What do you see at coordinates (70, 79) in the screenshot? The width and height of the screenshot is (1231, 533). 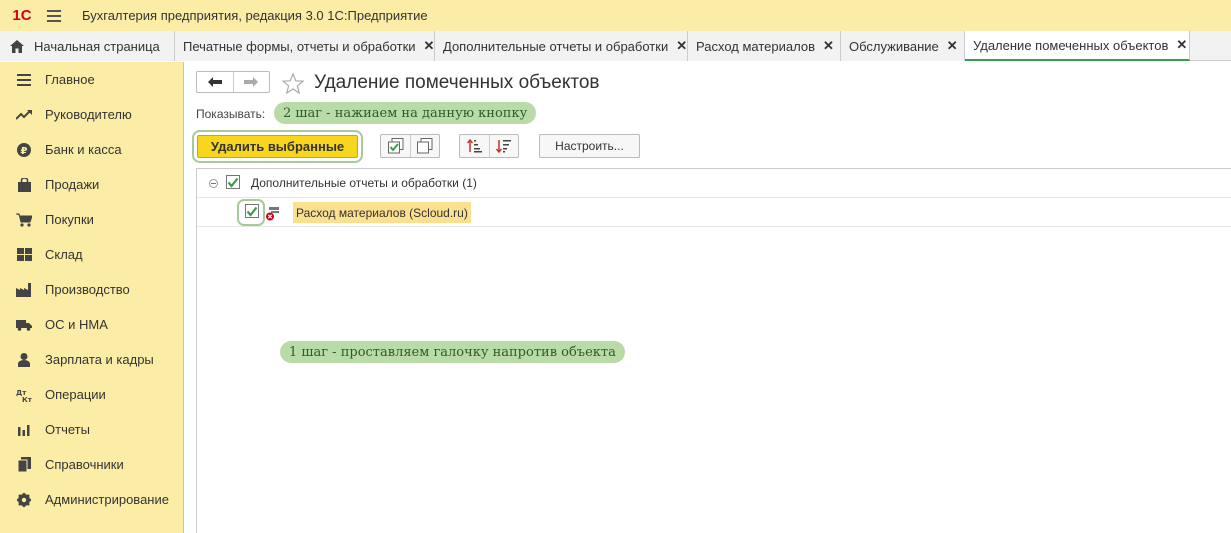 I see `sidebar-item-label: Главное` at bounding box center [70, 79].